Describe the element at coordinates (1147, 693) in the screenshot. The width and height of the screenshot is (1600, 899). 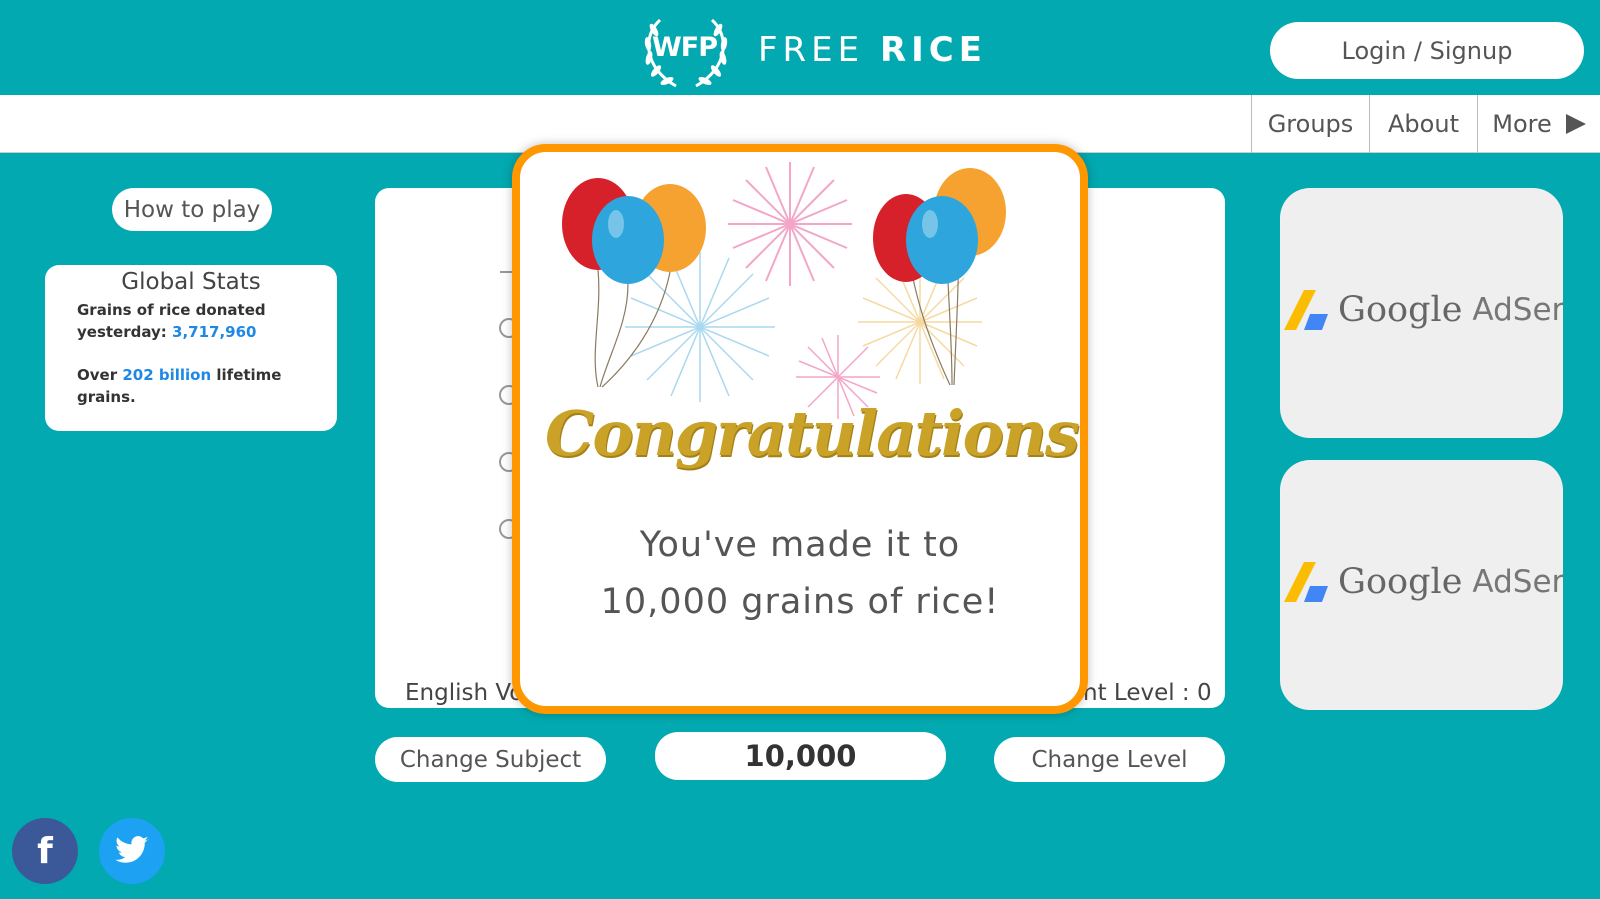
I see `level-label: nt Level : 0` at that location.